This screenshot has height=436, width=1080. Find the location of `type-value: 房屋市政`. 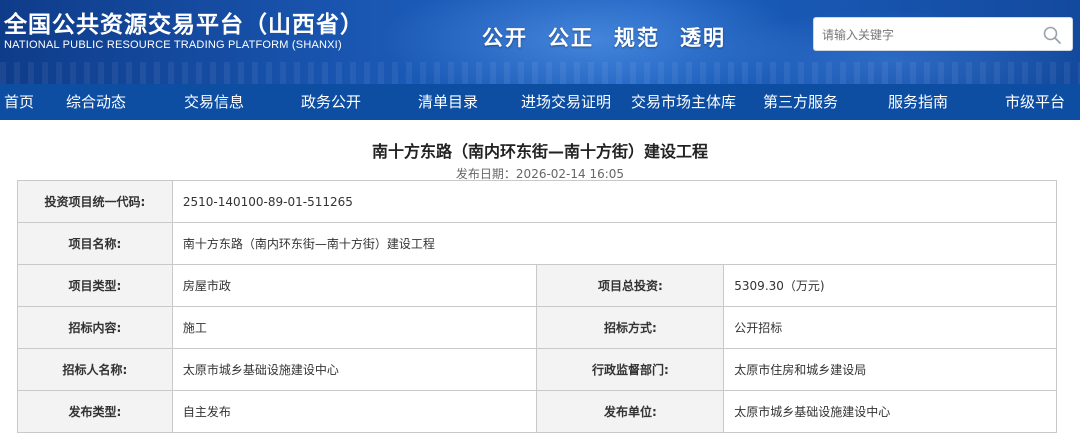

type-value: 房屋市政 is located at coordinates (354, 285).